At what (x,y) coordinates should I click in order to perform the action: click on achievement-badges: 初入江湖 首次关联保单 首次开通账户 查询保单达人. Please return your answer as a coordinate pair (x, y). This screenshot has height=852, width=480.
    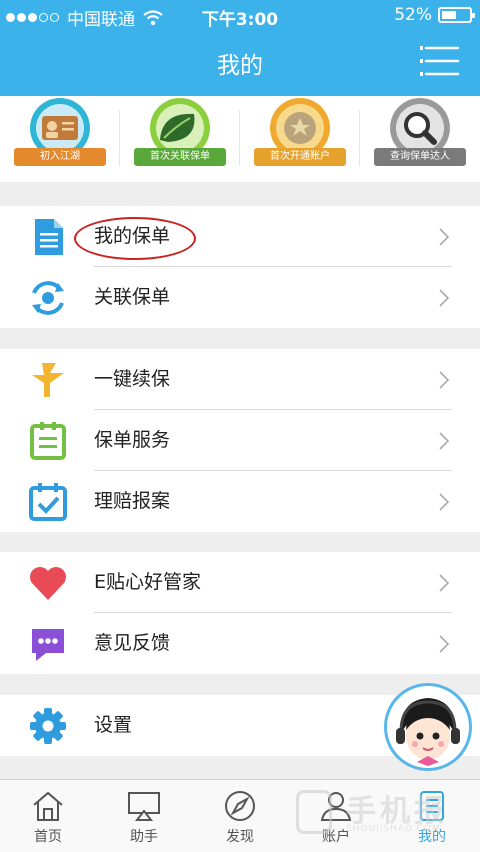
    Looking at the image, I should click on (240, 139).